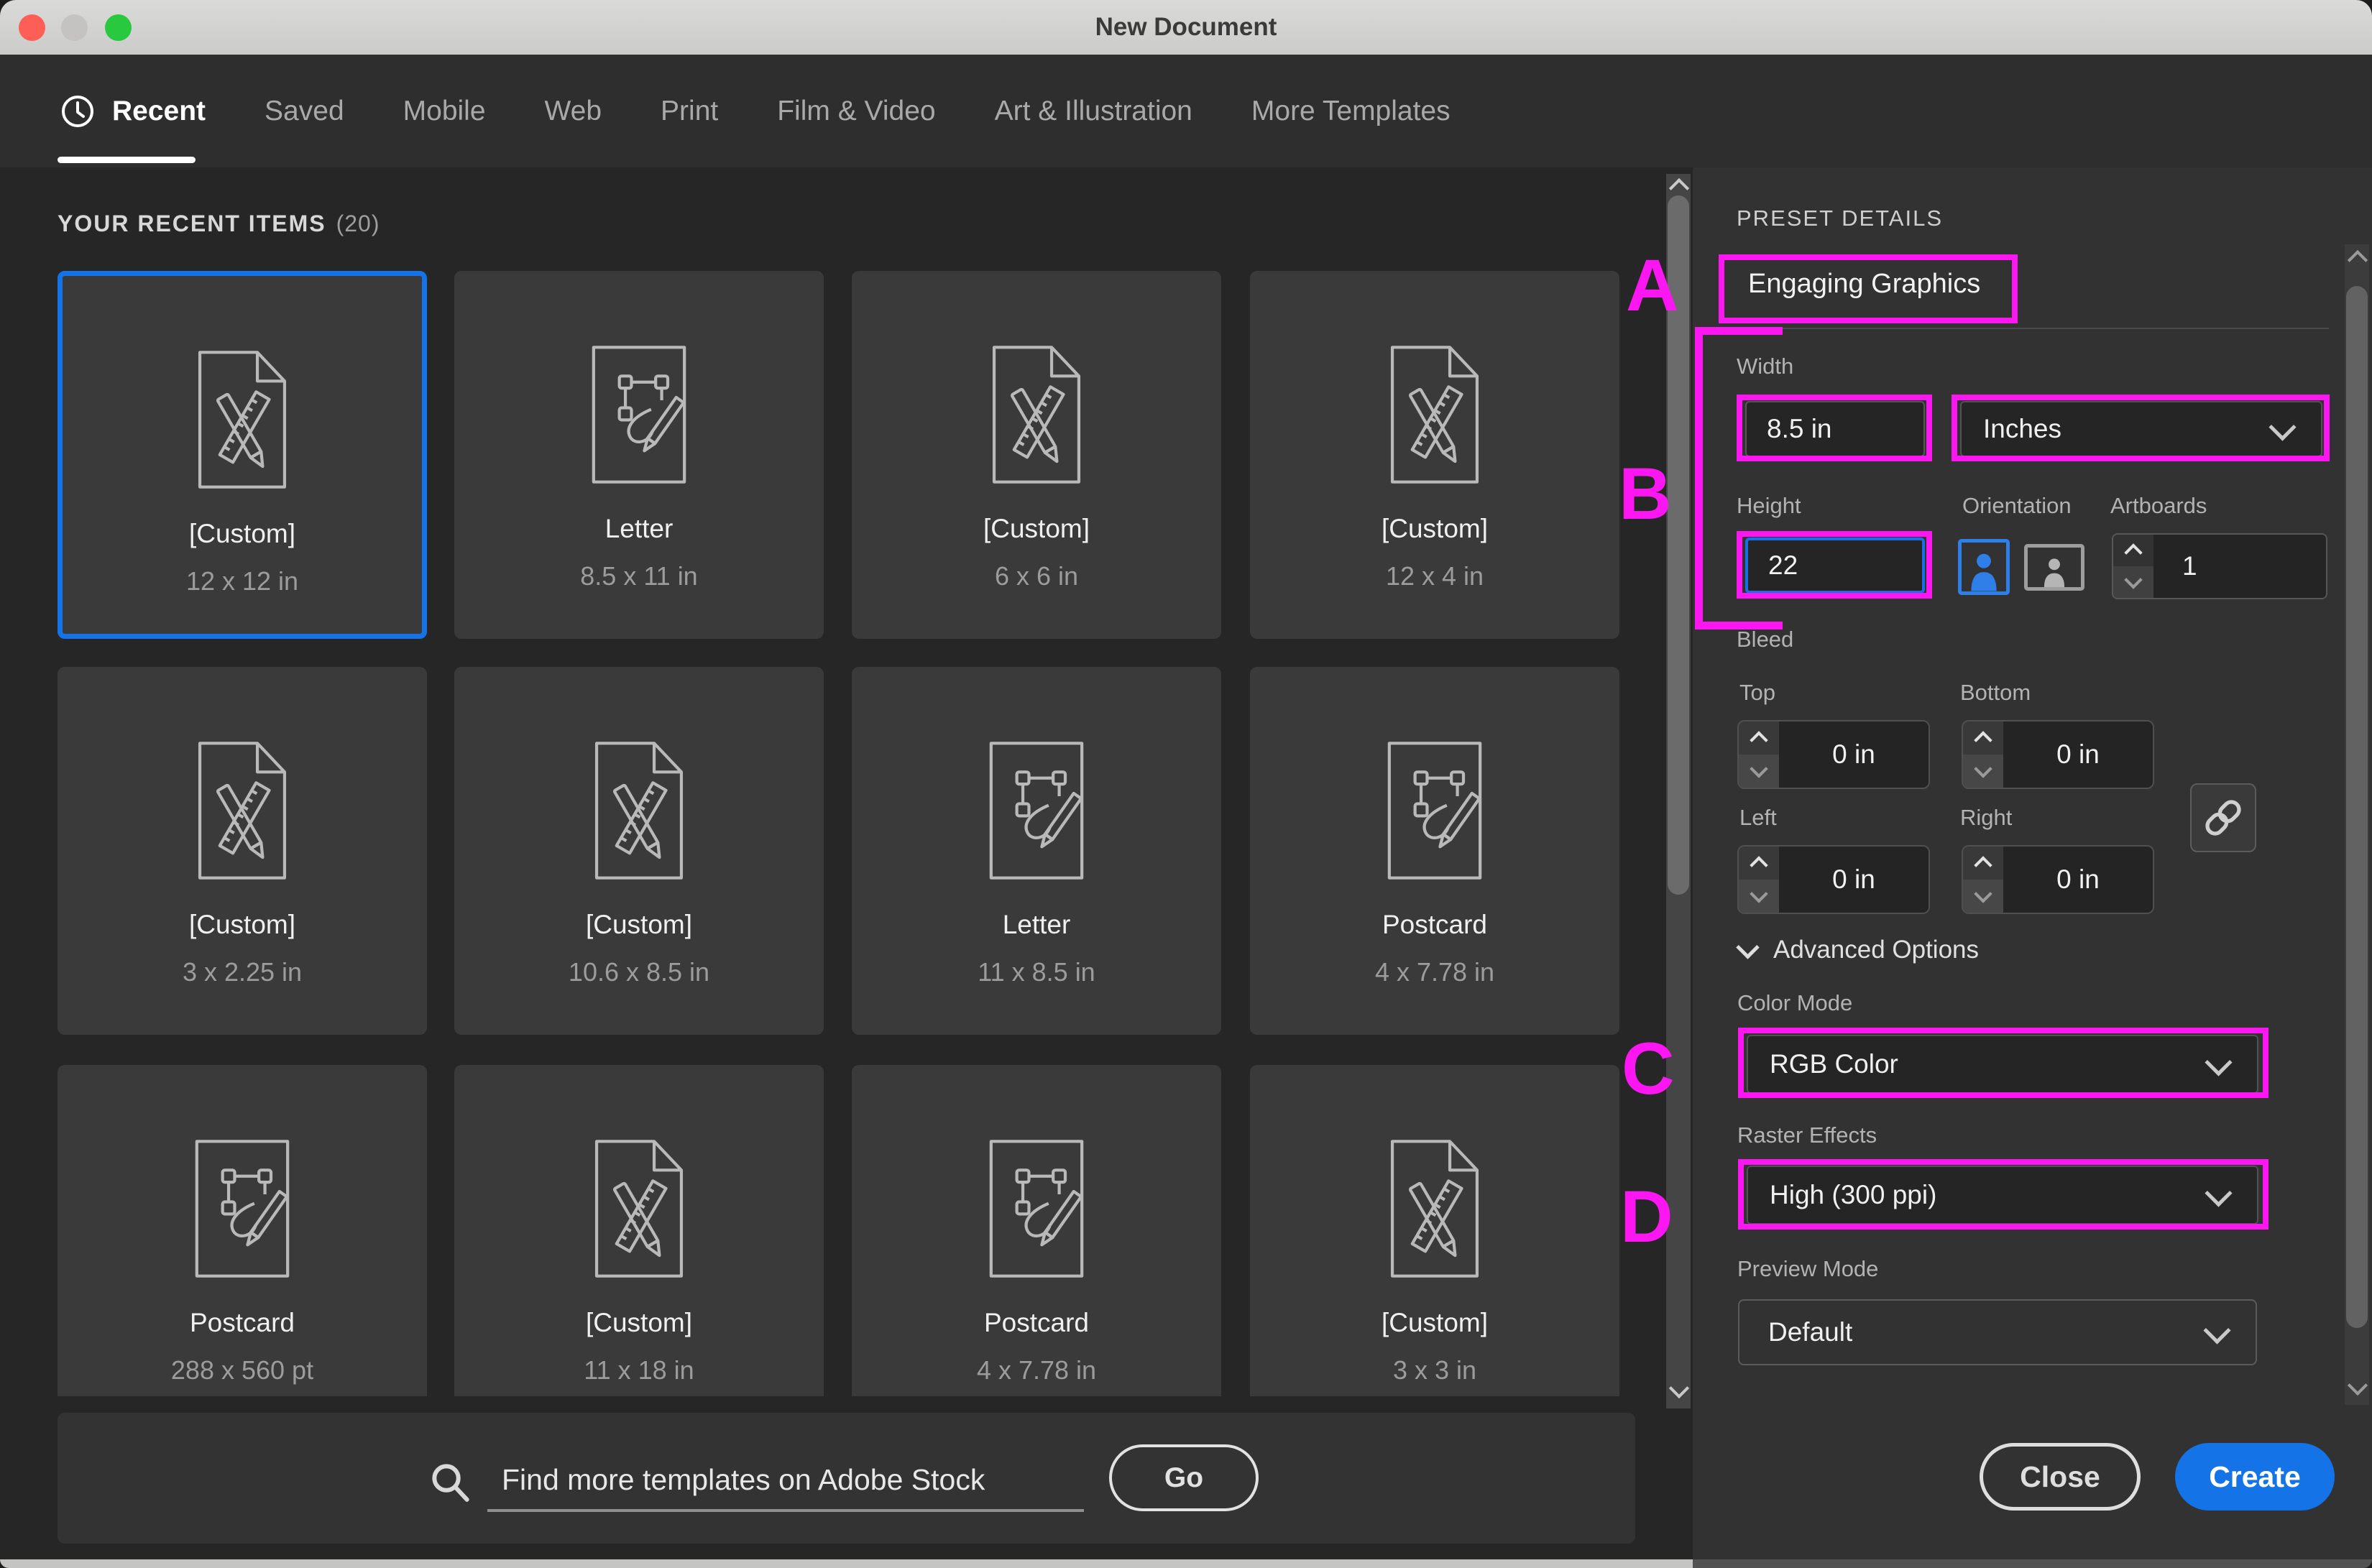  Describe the element at coordinates (1765, 639) in the screenshot. I see `bleed-label: Bleed` at that location.